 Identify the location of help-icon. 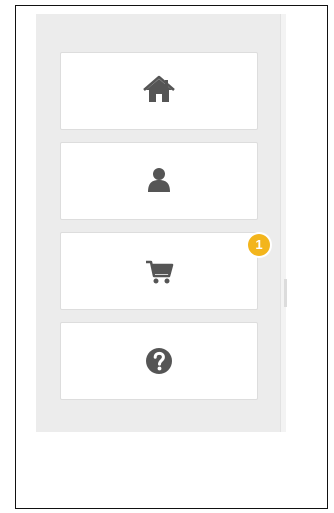
(159, 361).